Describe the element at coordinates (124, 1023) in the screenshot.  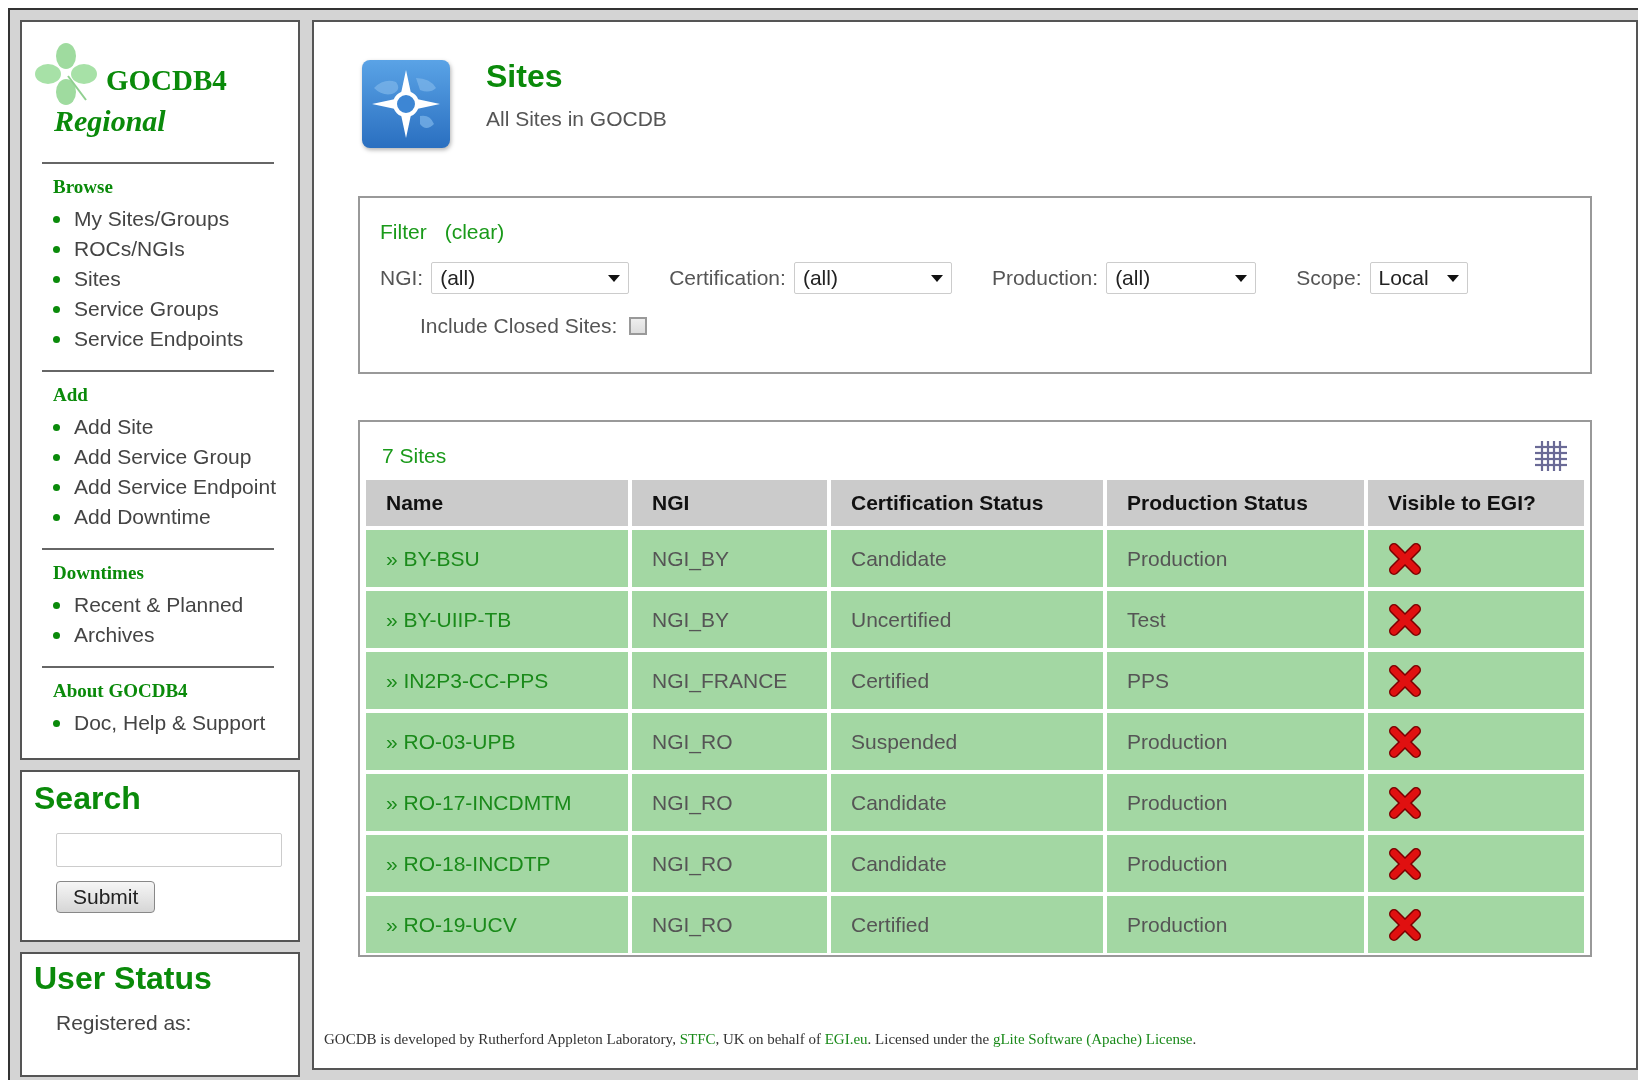
I see `registered-label: Registered as:` at that location.